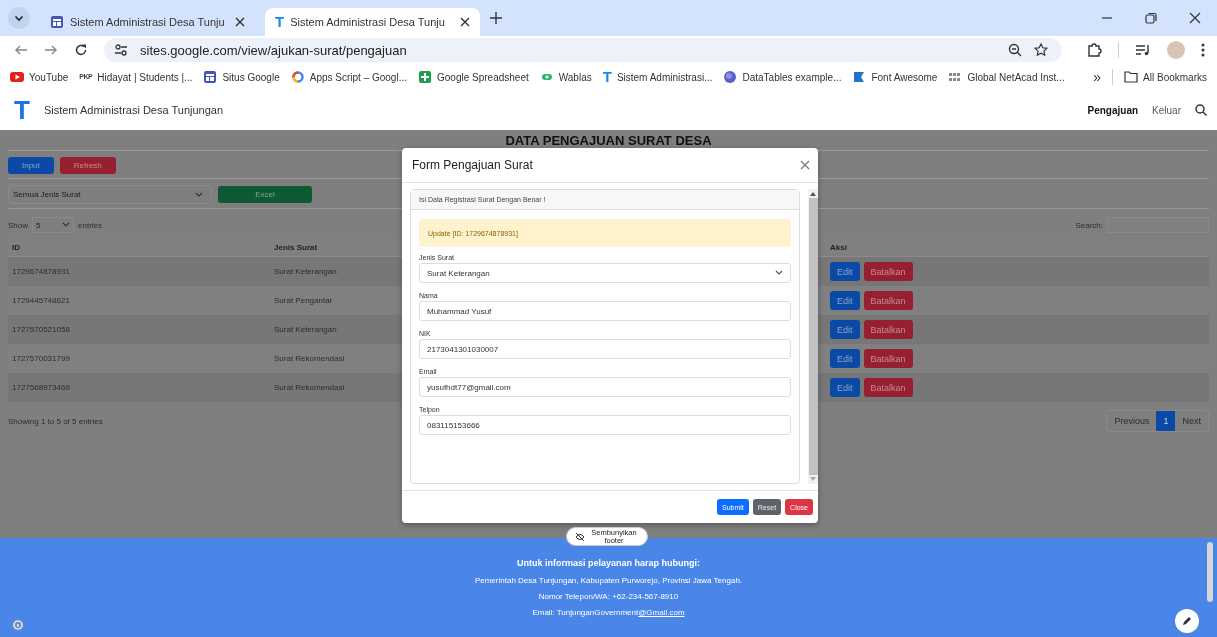  Describe the element at coordinates (1113, 110) in the screenshot. I see `nav-link: Pengajuan` at that location.